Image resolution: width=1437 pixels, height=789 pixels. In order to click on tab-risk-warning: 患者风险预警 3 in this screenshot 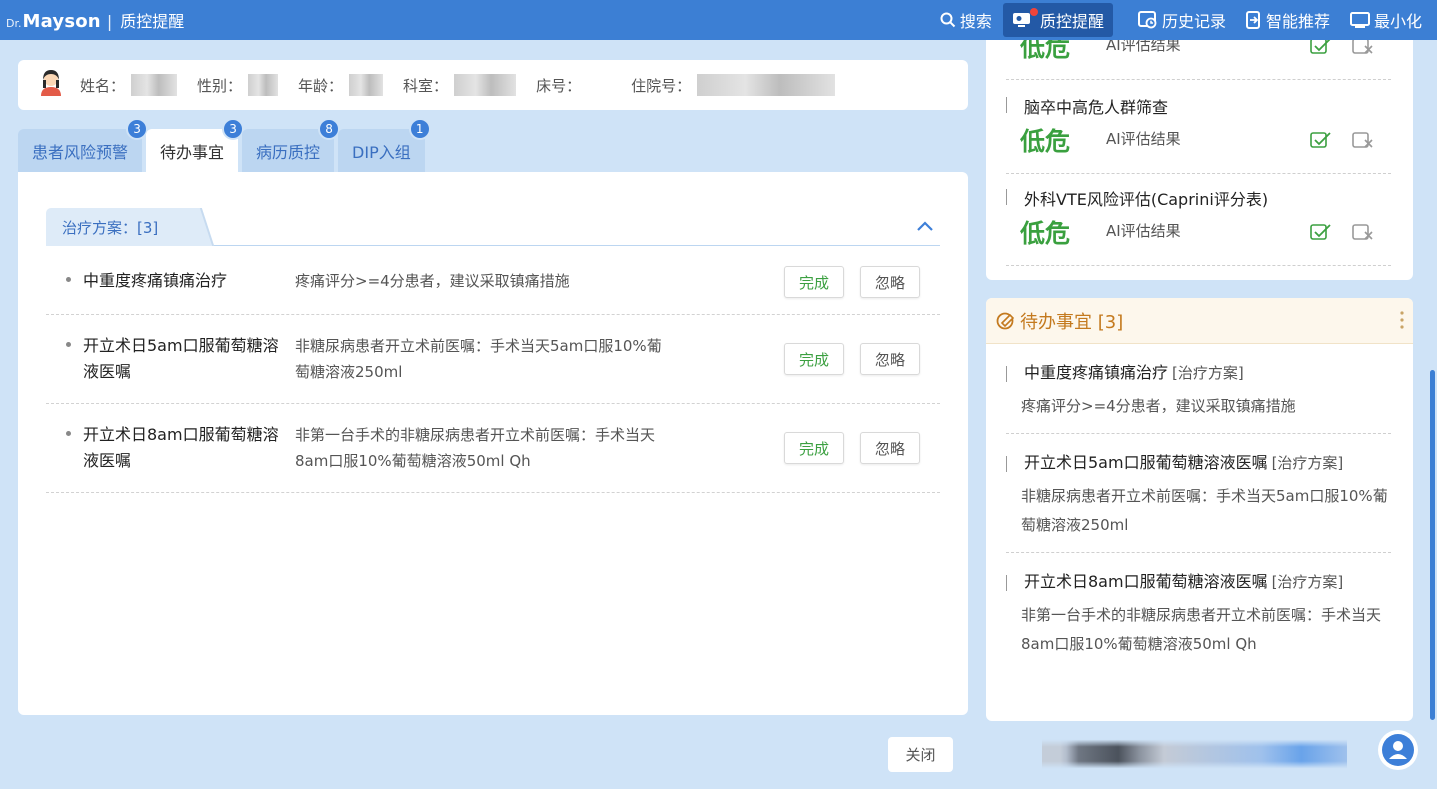, I will do `click(83, 145)`.